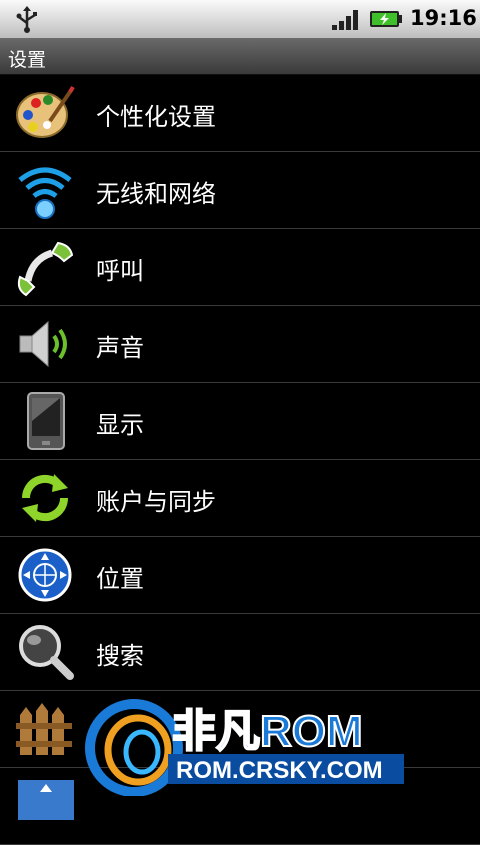 The image size is (480, 845). Describe the element at coordinates (240, 19) in the screenshot. I see `status-bar: 19:16` at that location.